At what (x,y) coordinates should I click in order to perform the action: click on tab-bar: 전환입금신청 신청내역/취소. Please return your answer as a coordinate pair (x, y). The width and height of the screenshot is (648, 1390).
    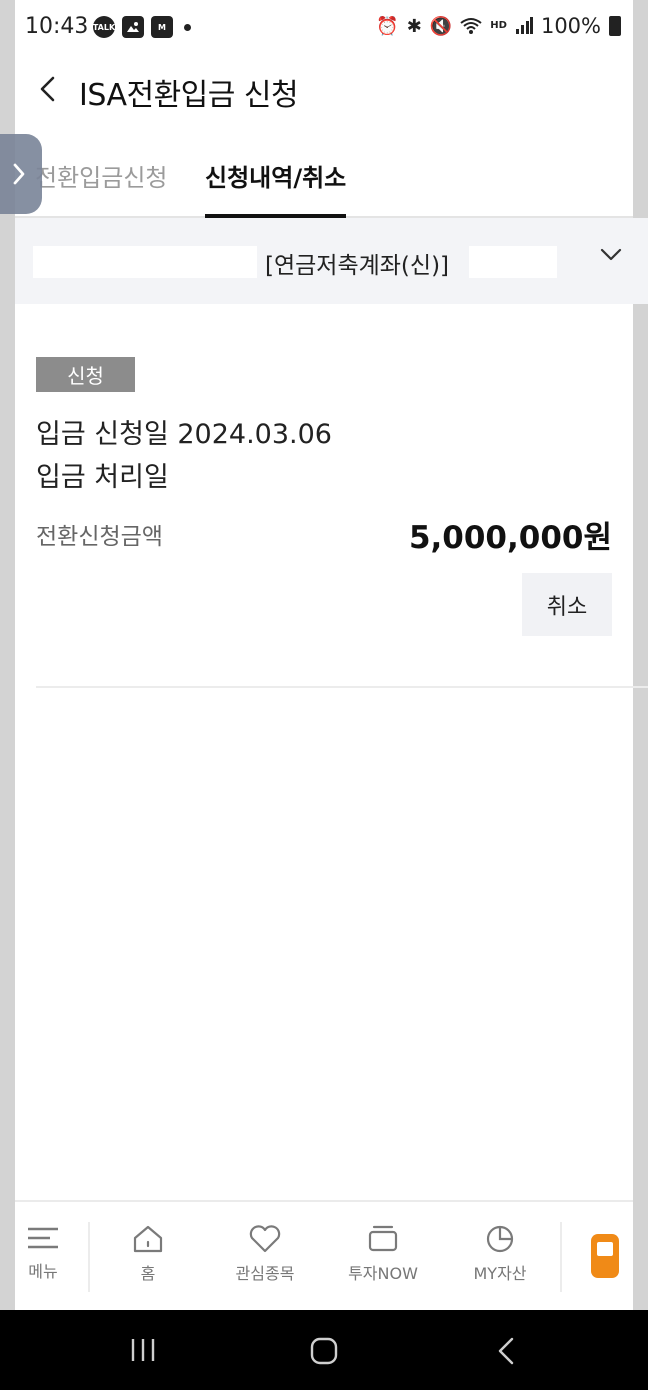
    Looking at the image, I should click on (324, 180).